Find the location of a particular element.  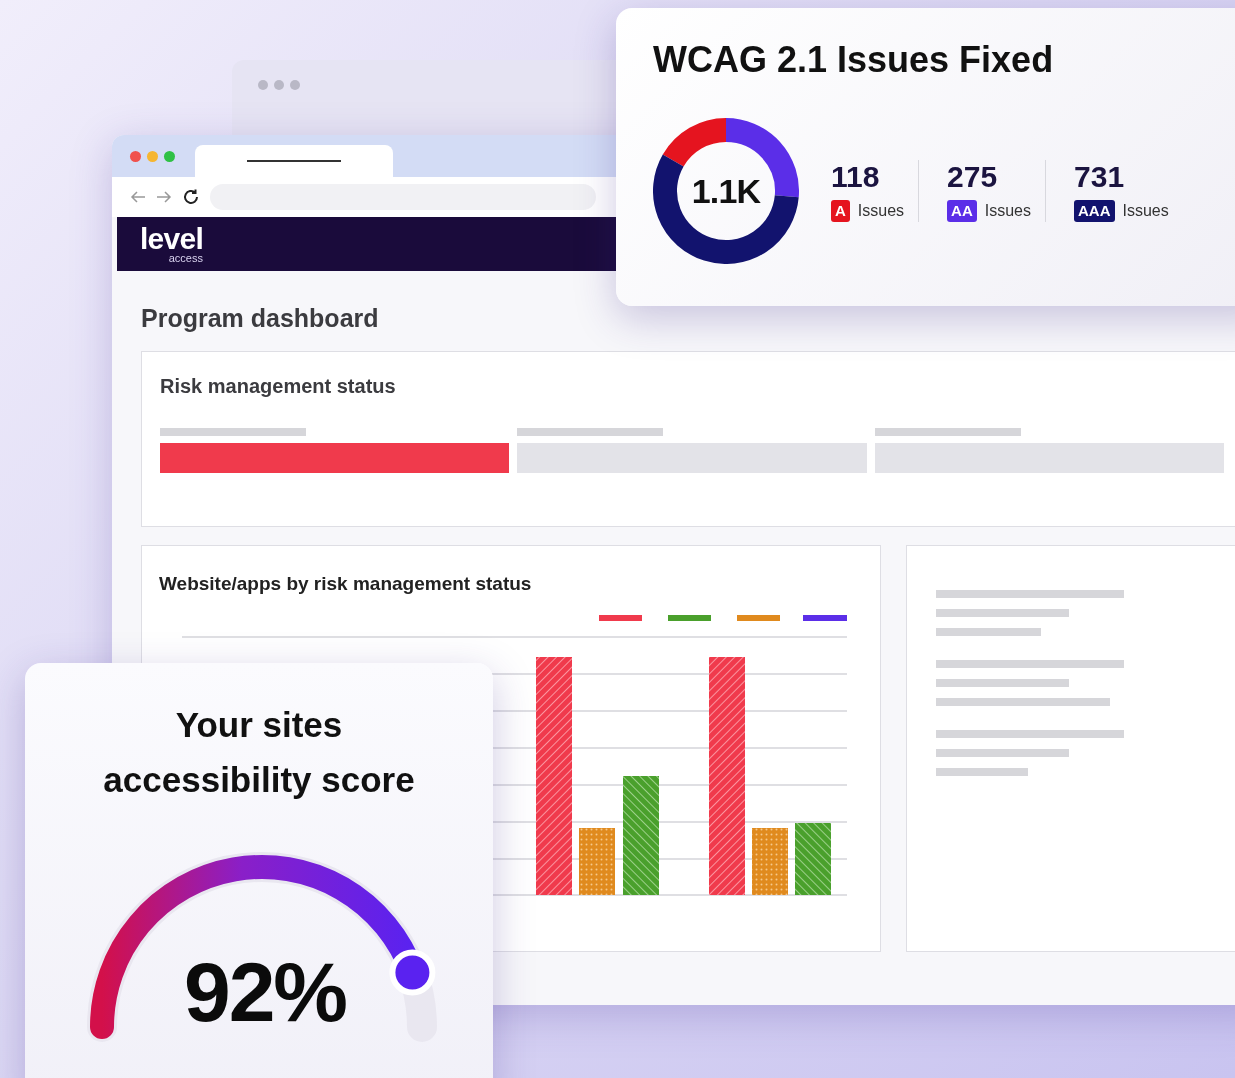

panel-title: Website/apps by risk management status is located at coordinates (346, 584).